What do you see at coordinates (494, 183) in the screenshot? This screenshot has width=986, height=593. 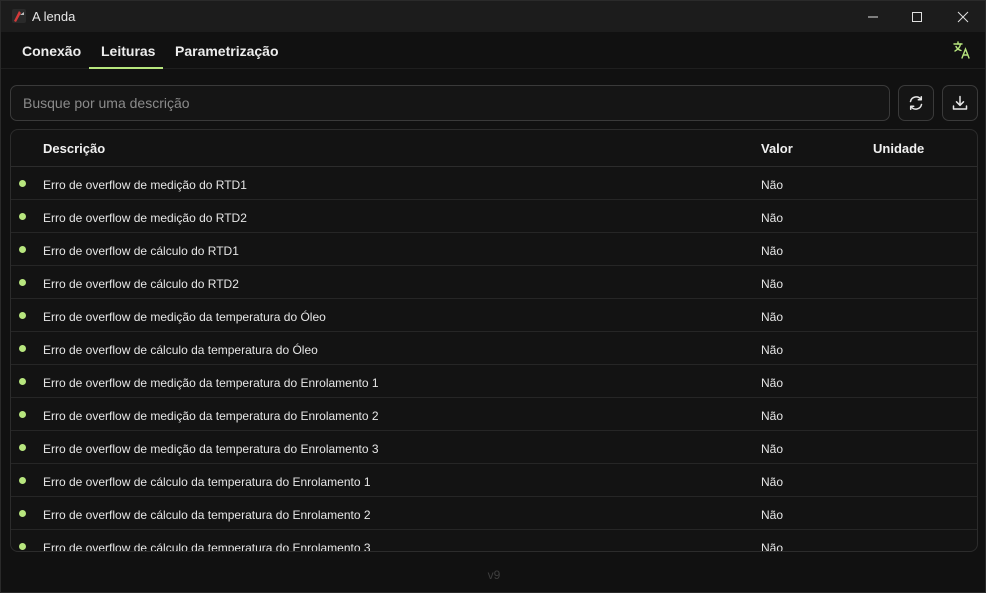 I see `table-row: Erro de overflow de medição do RTD1 Não` at bounding box center [494, 183].